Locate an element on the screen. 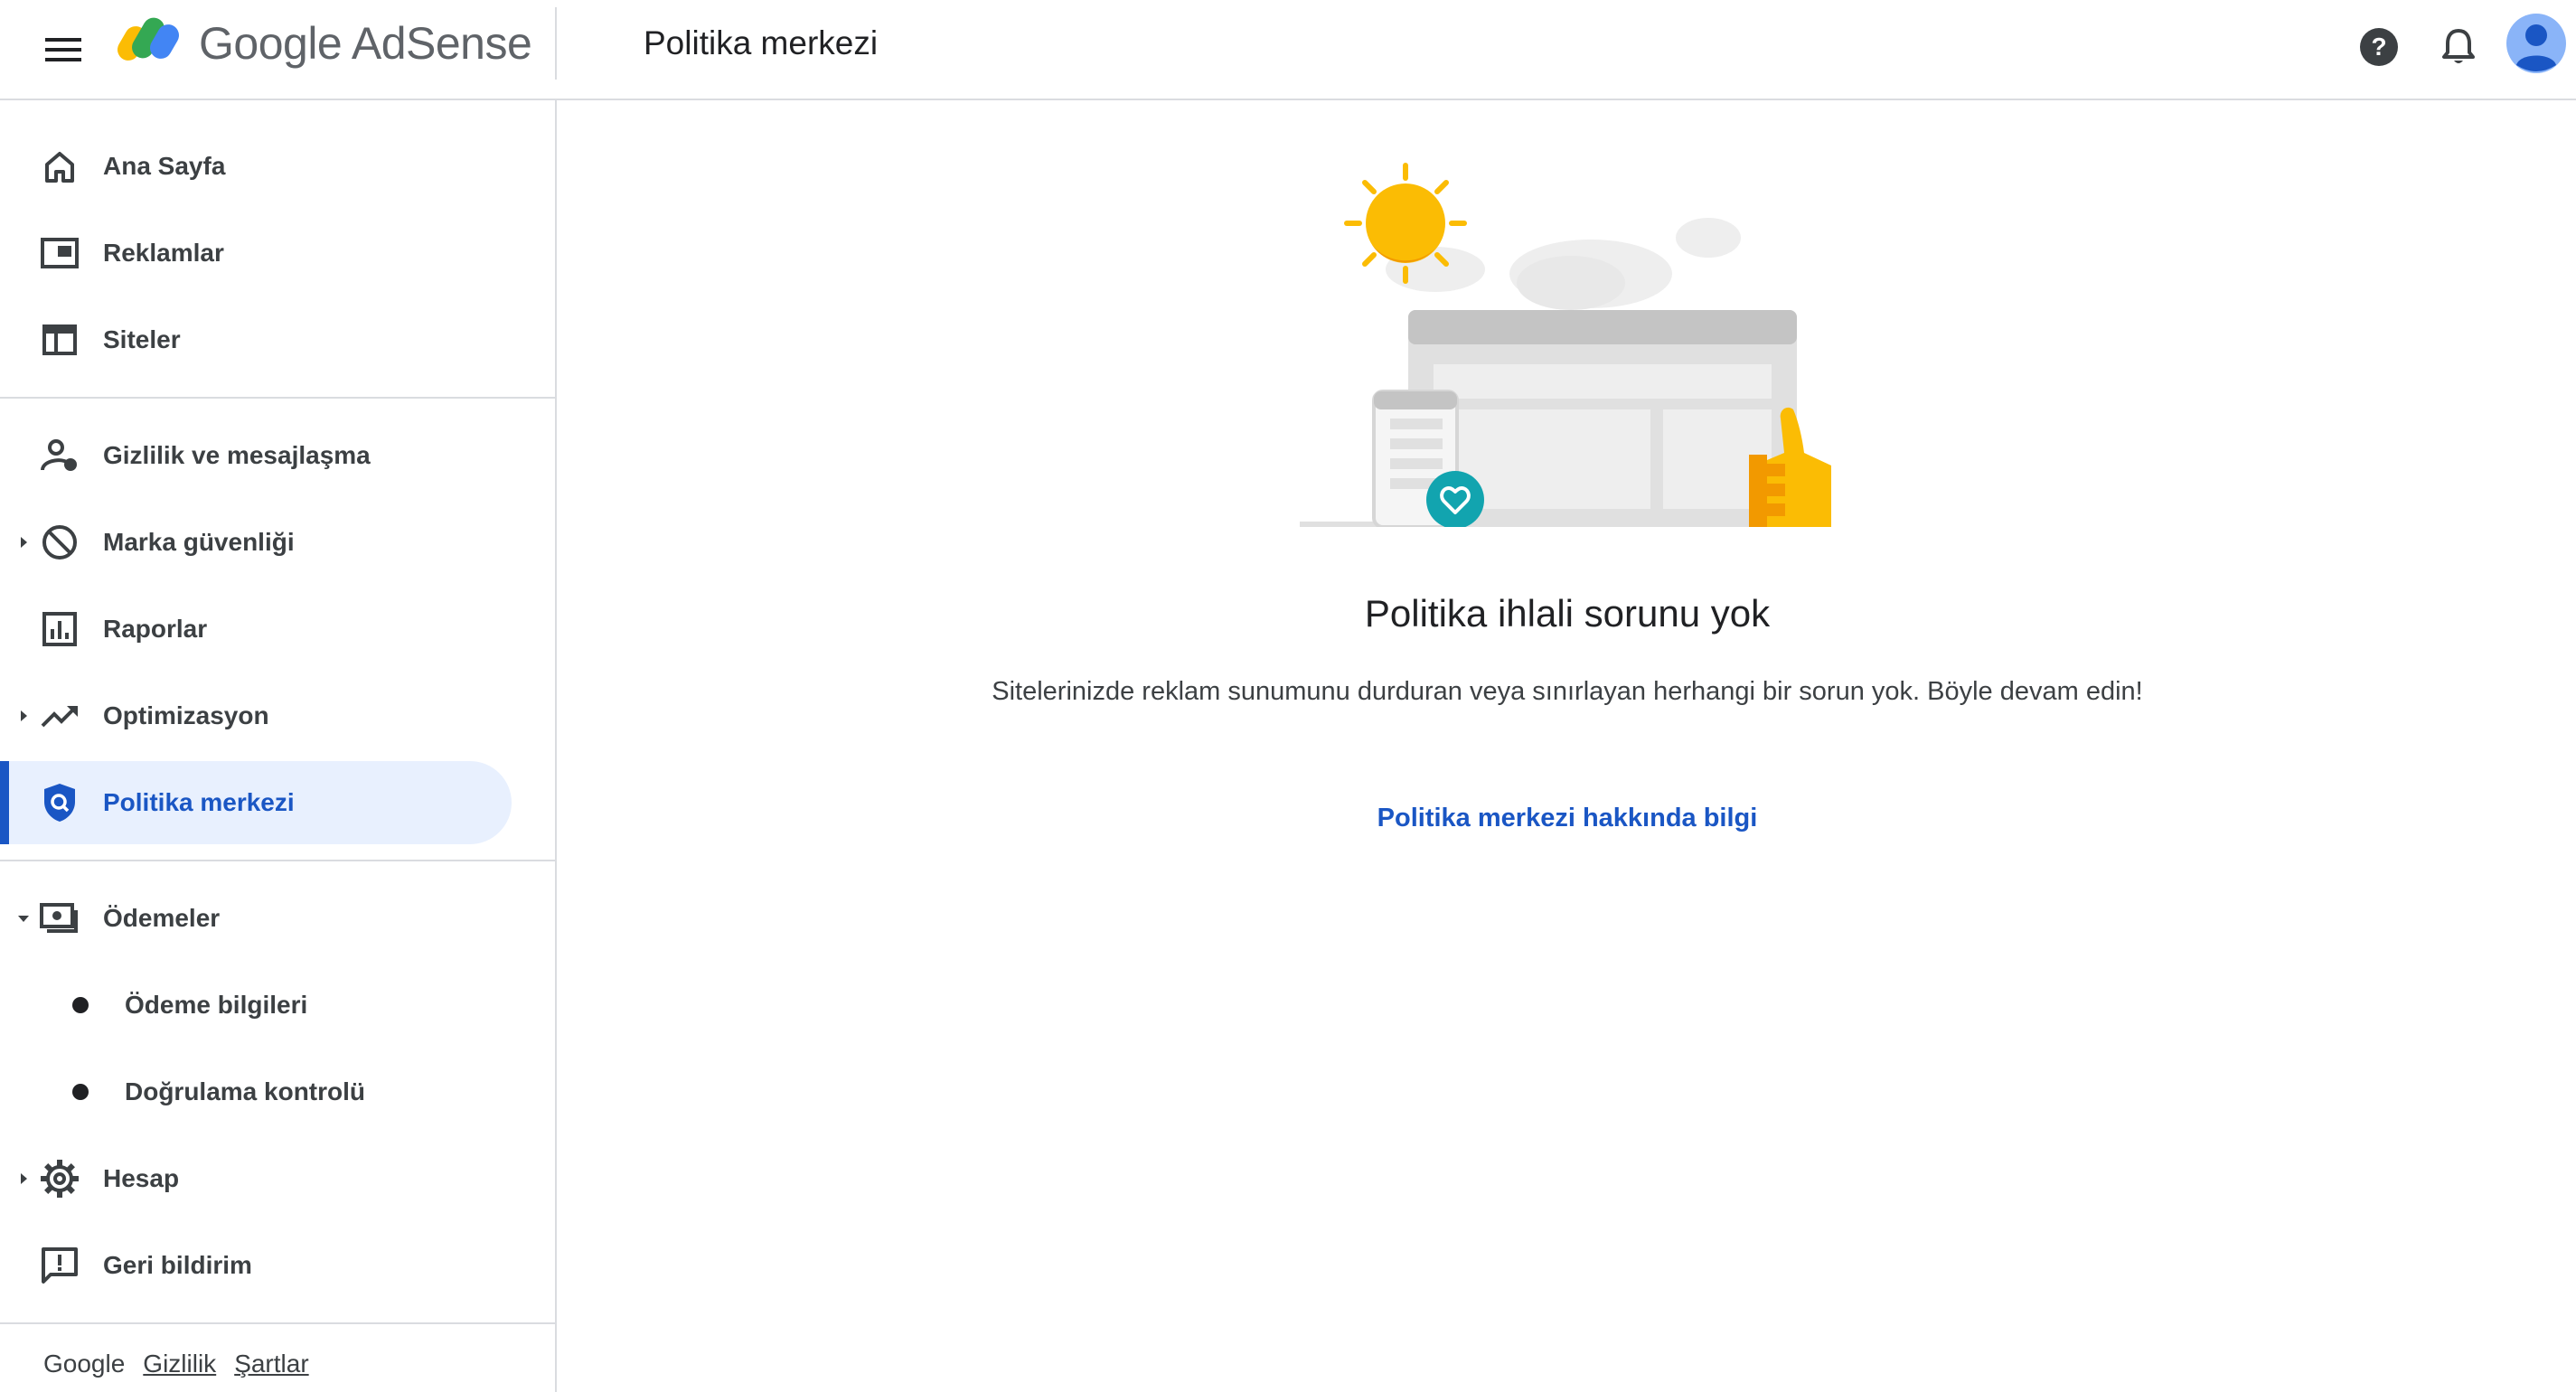  sidebar-subitem-payment-info: Ödeme bilgileri is located at coordinates (256, 1005).